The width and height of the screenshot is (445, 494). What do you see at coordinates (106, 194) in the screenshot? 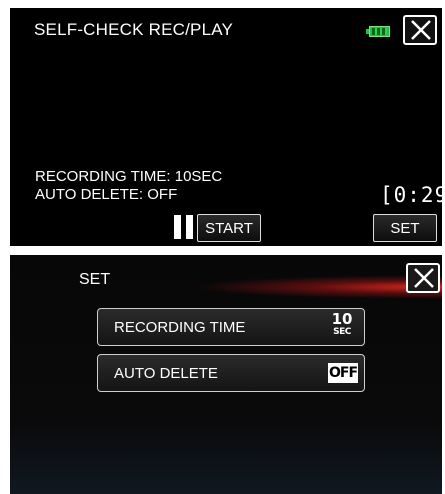
I see `auto-delete-text: AUTO DELETE: OFF` at bounding box center [106, 194].